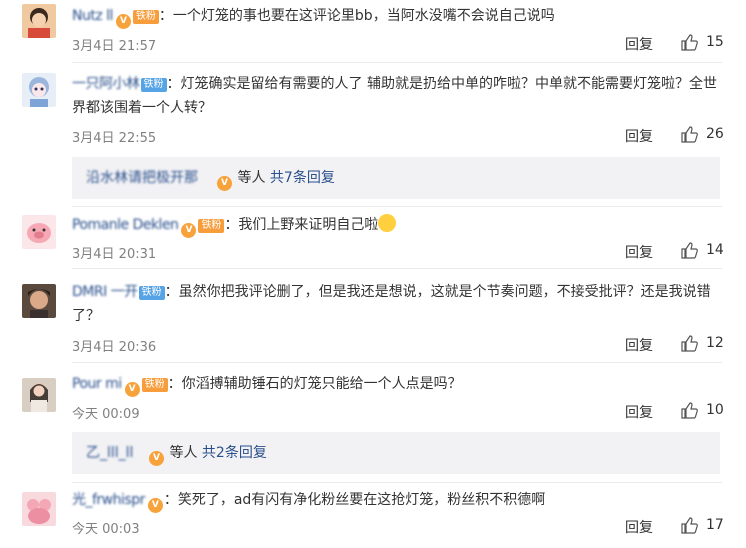 The height and width of the screenshot is (548, 746). What do you see at coordinates (314, 384) in the screenshot?
I see `comment-body: ：你滔搏辅助锤石的灯笼只能给一个人点是吗？` at bounding box center [314, 384].